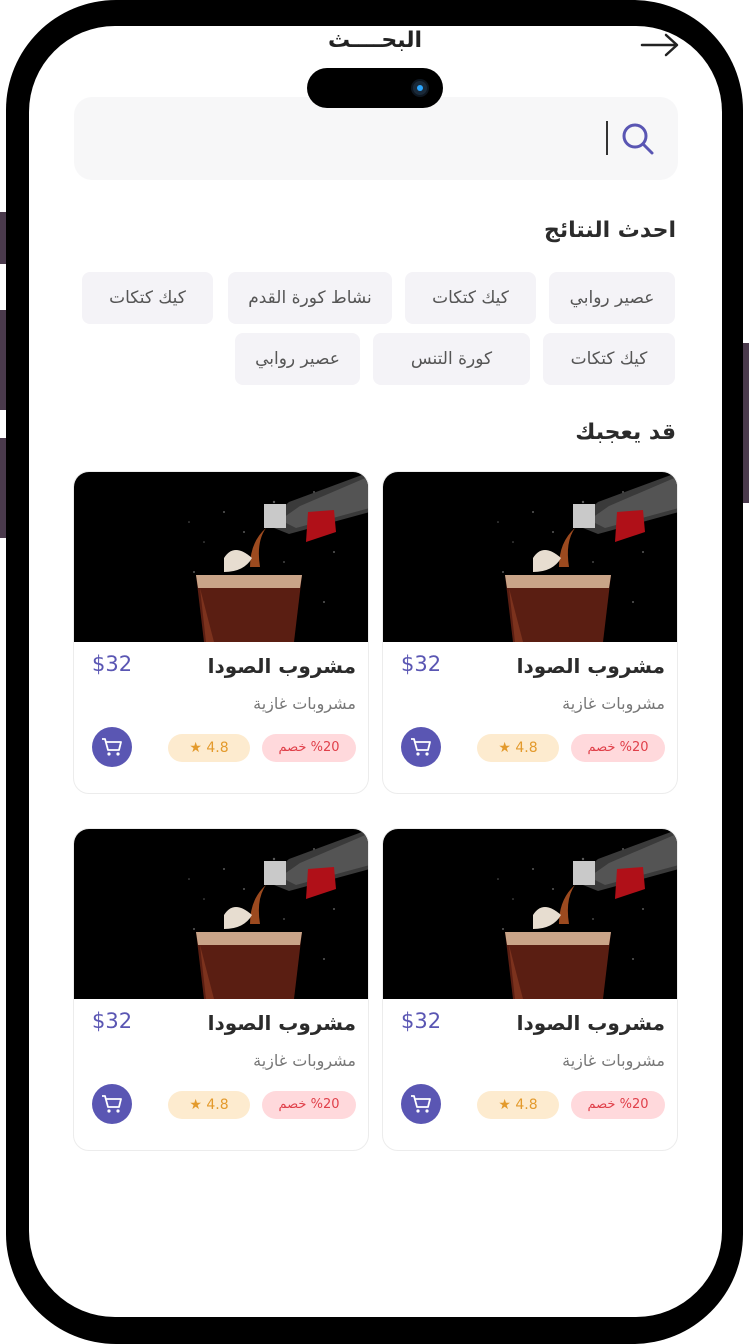 Image resolution: width=749 pixels, height=1344 pixels. What do you see at coordinates (3, 488) in the screenshot?
I see `side-button-volume-down` at bounding box center [3, 488].